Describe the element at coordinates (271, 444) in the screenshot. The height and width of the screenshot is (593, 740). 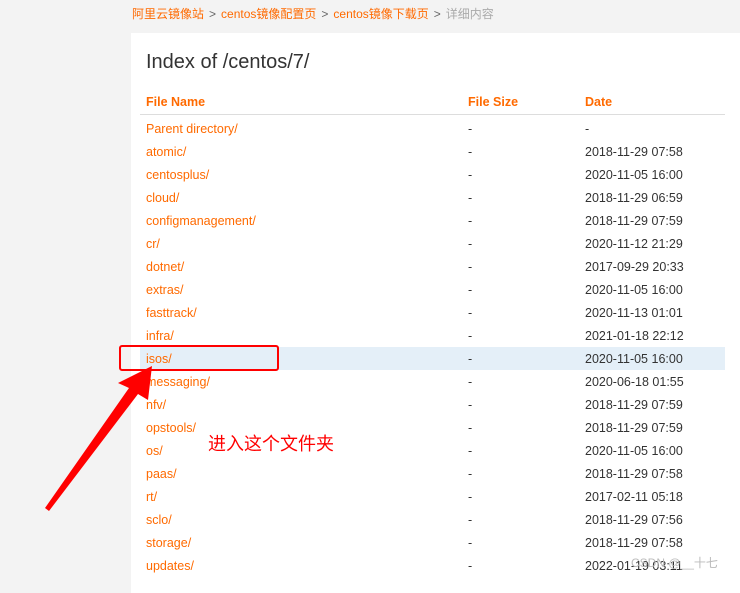
I see `annotation-text: 进入这个文件夹` at that location.